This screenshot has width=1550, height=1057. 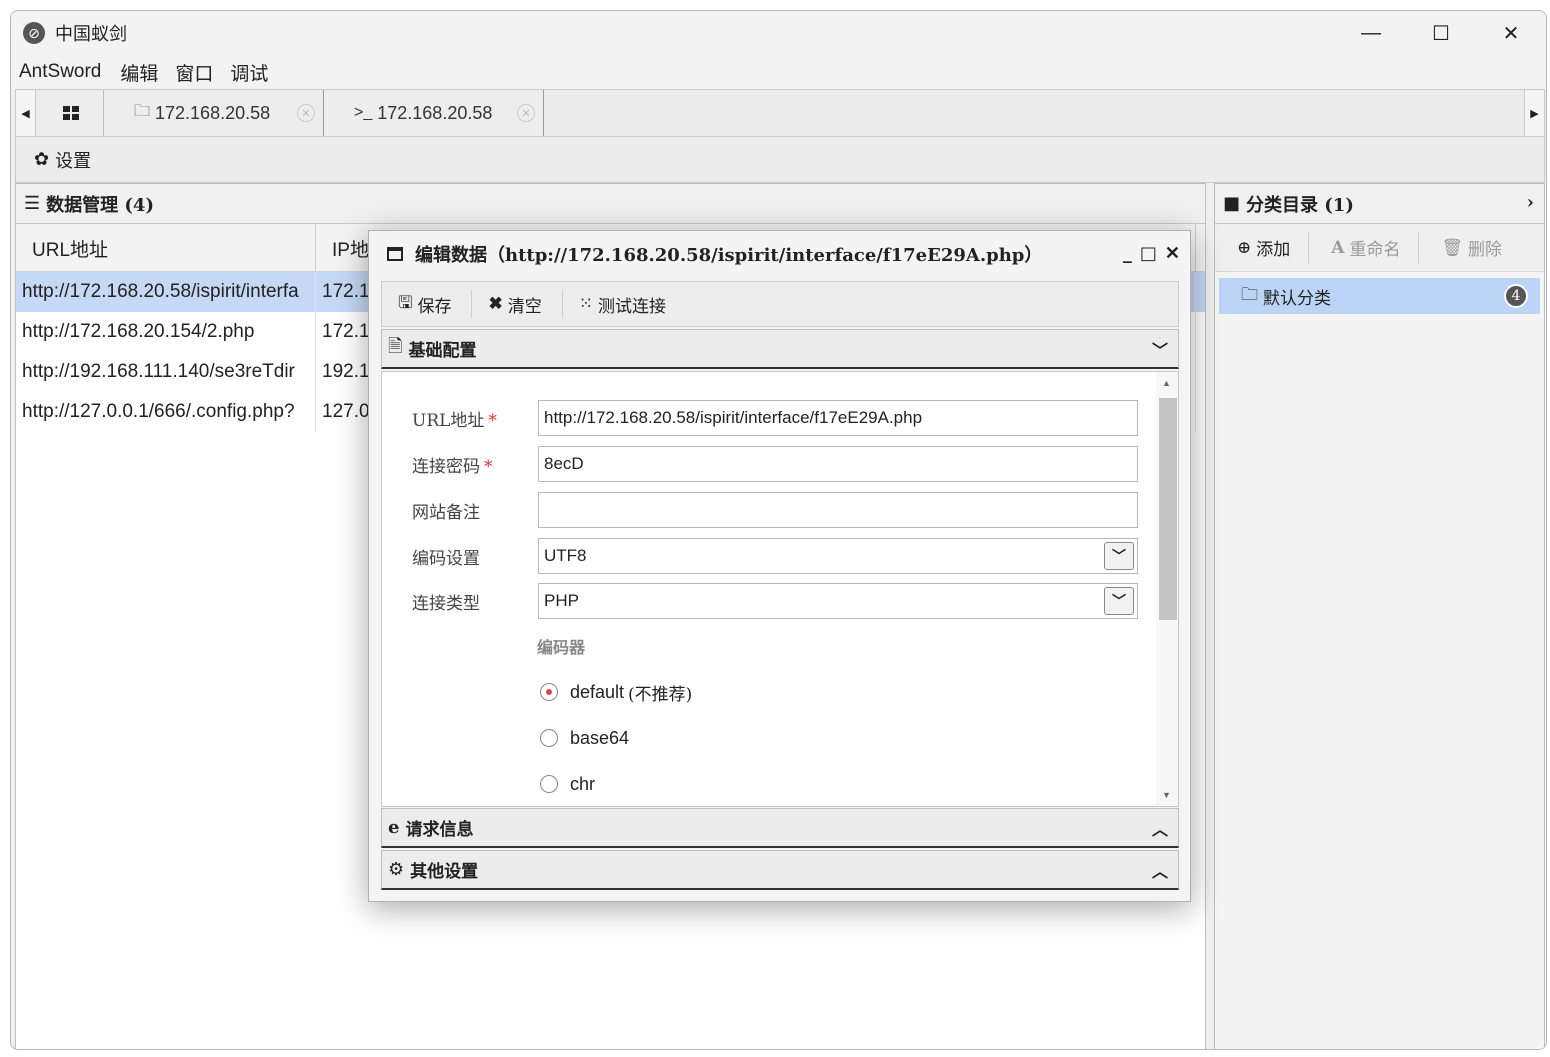 What do you see at coordinates (26, 113) in the screenshot?
I see `tab-scroll-left-icon: ◀` at bounding box center [26, 113].